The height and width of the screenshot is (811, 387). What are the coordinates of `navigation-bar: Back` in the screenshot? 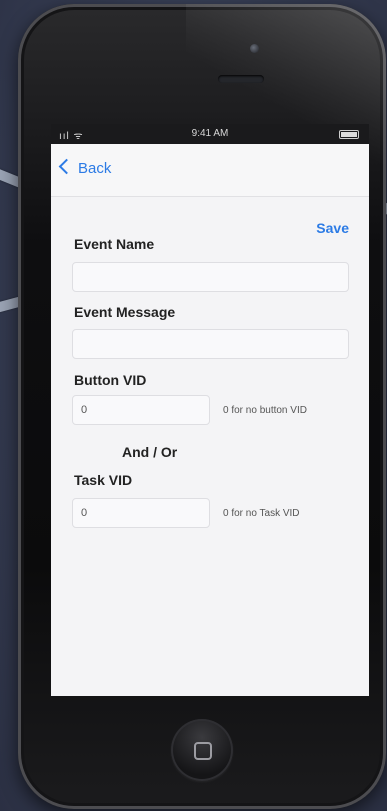 It's located at (210, 170).